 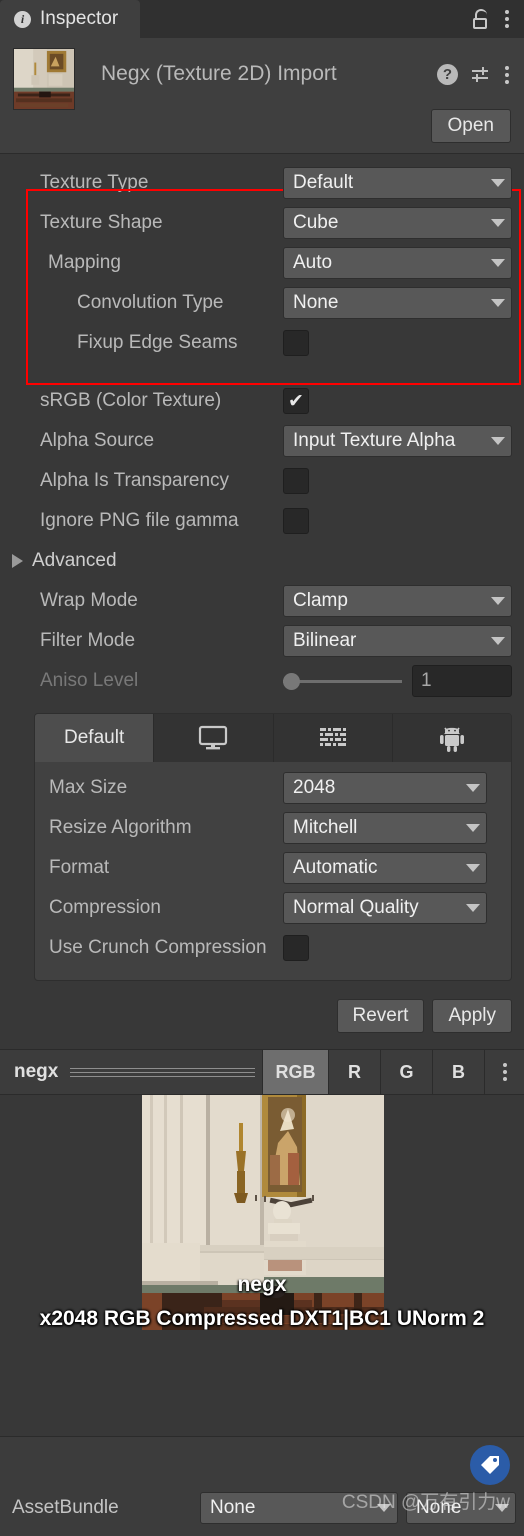 What do you see at coordinates (88, 787) in the screenshot?
I see `max-size-label: Max Size` at bounding box center [88, 787].